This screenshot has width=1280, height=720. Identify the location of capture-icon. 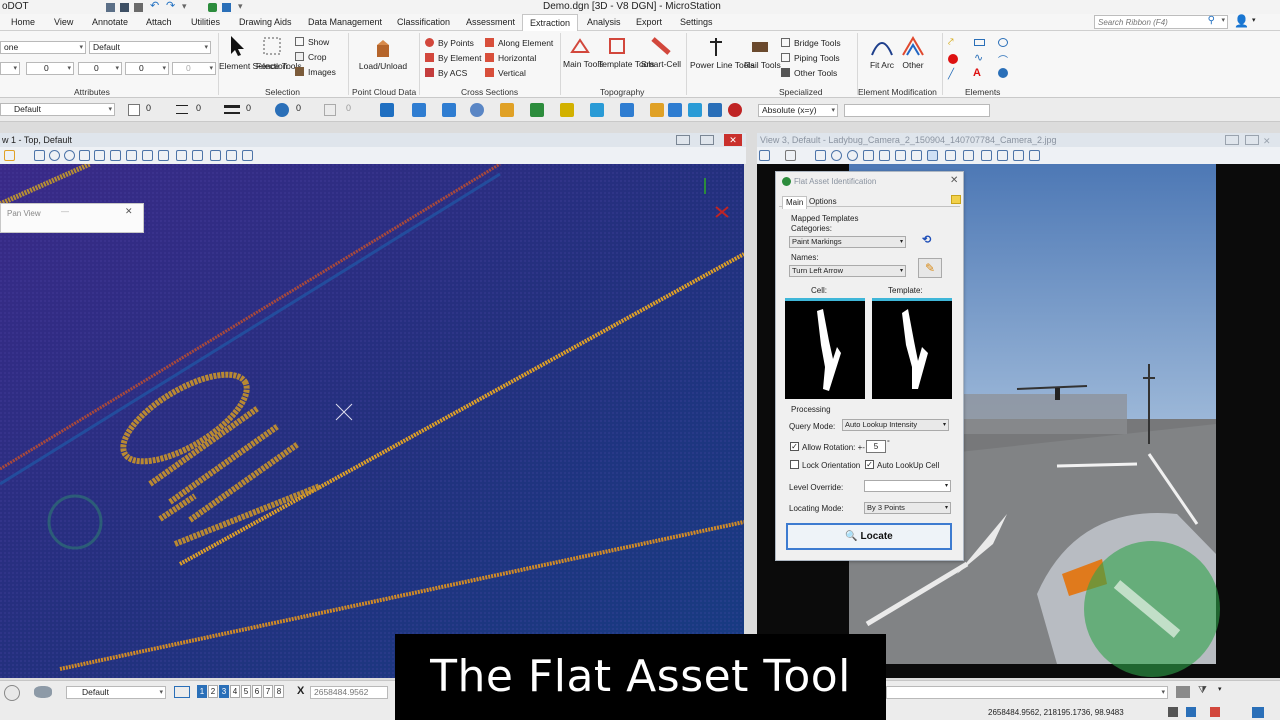
(675, 110).